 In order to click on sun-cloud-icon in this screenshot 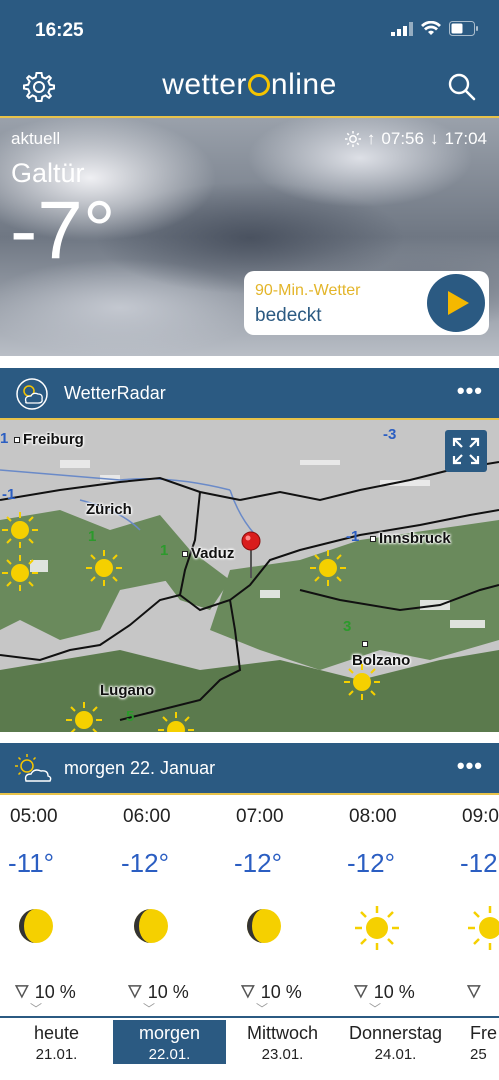, I will do `click(33, 768)`.